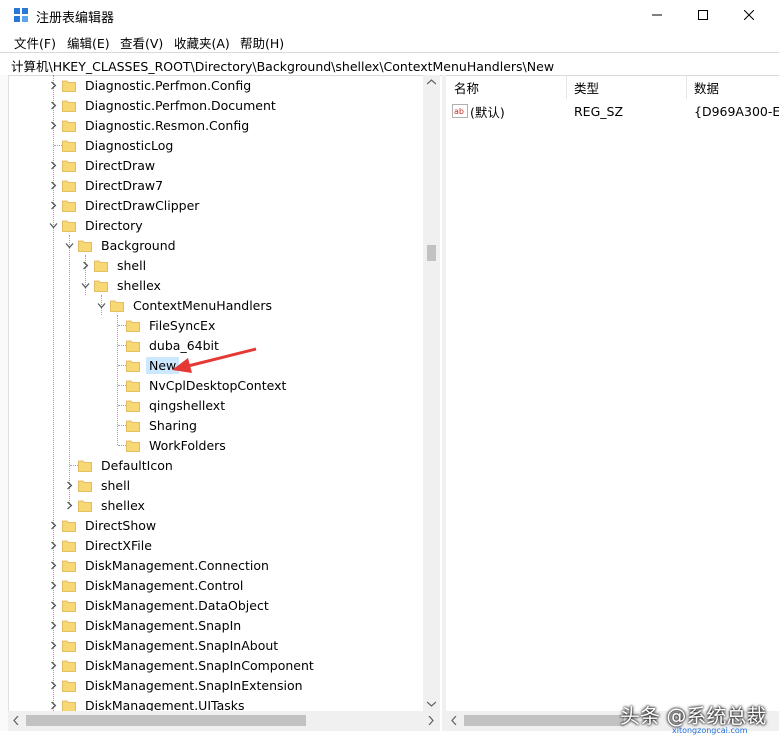 This screenshot has height=739, width=779. Describe the element at coordinates (202, 42) in the screenshot. I see `menu-favorites: 收藏夹(A)` at that location.